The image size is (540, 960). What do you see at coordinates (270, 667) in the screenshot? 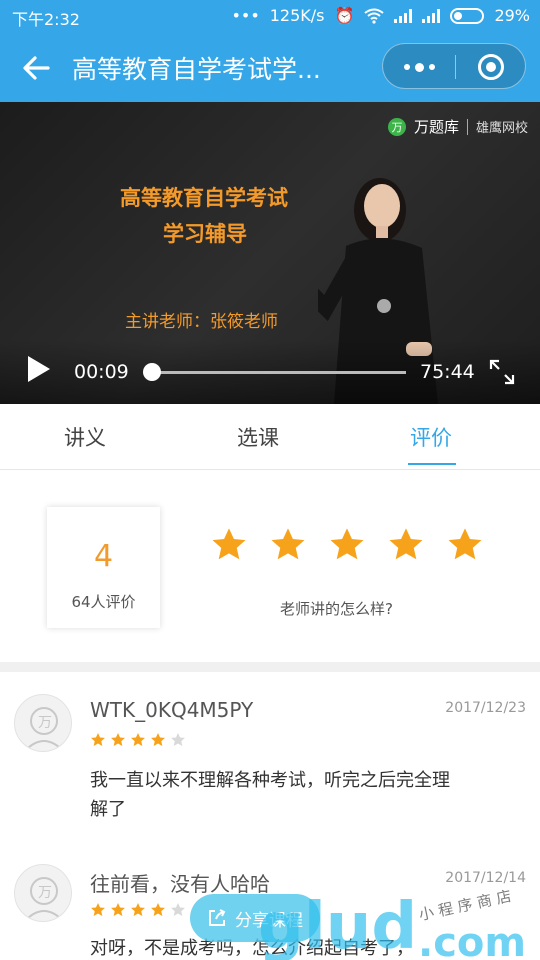
I see `section-divider` at bounding box center [270, 667].